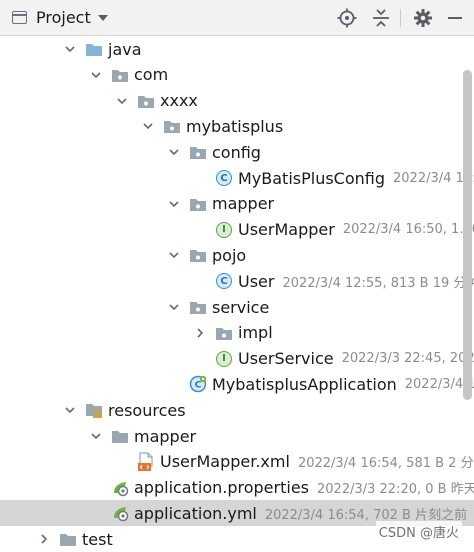  What do you see at coordinates (400, 18) in the screenshot?
I see `toolbar-divider` at bounding box center [400, 18].